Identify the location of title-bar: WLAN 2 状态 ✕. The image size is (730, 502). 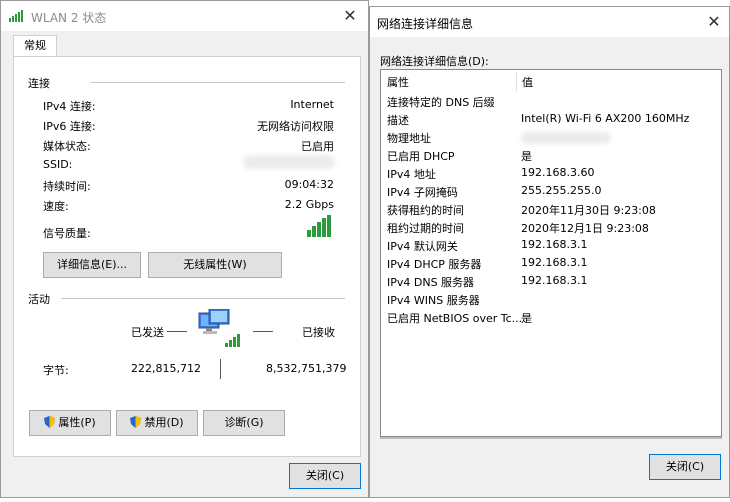
(184, 16).